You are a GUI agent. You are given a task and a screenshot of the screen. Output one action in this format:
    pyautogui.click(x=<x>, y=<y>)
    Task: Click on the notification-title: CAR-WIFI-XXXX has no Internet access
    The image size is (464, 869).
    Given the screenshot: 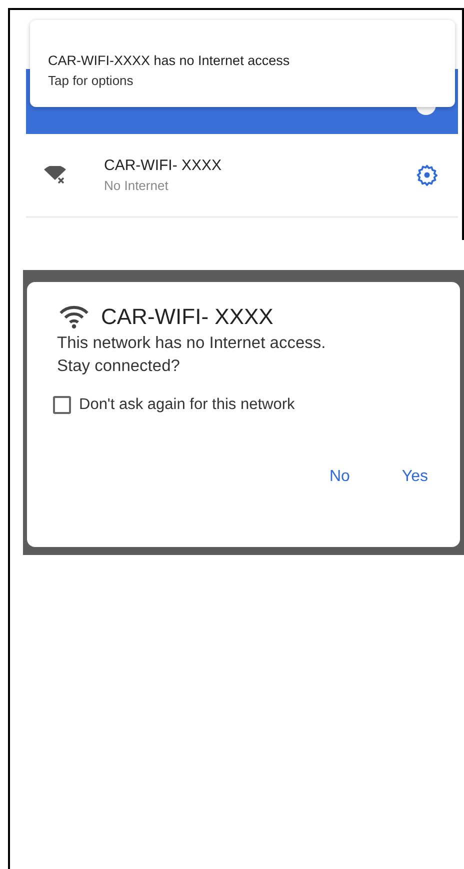 What is the action you would take?
    pyautogui.click(x=169, y=60)
    